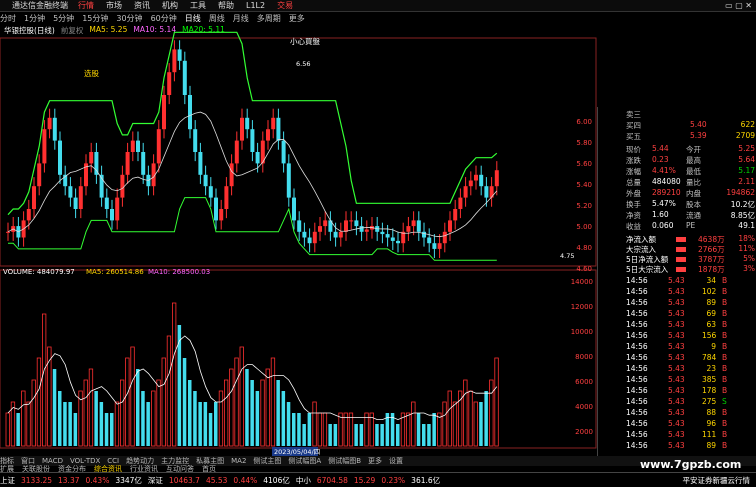 This screenshot has height=487, width=756. What do you see at coordinates (711, 324) in the screenshot?
I see `tick-vol: 63` at bounding box center [711, 324].